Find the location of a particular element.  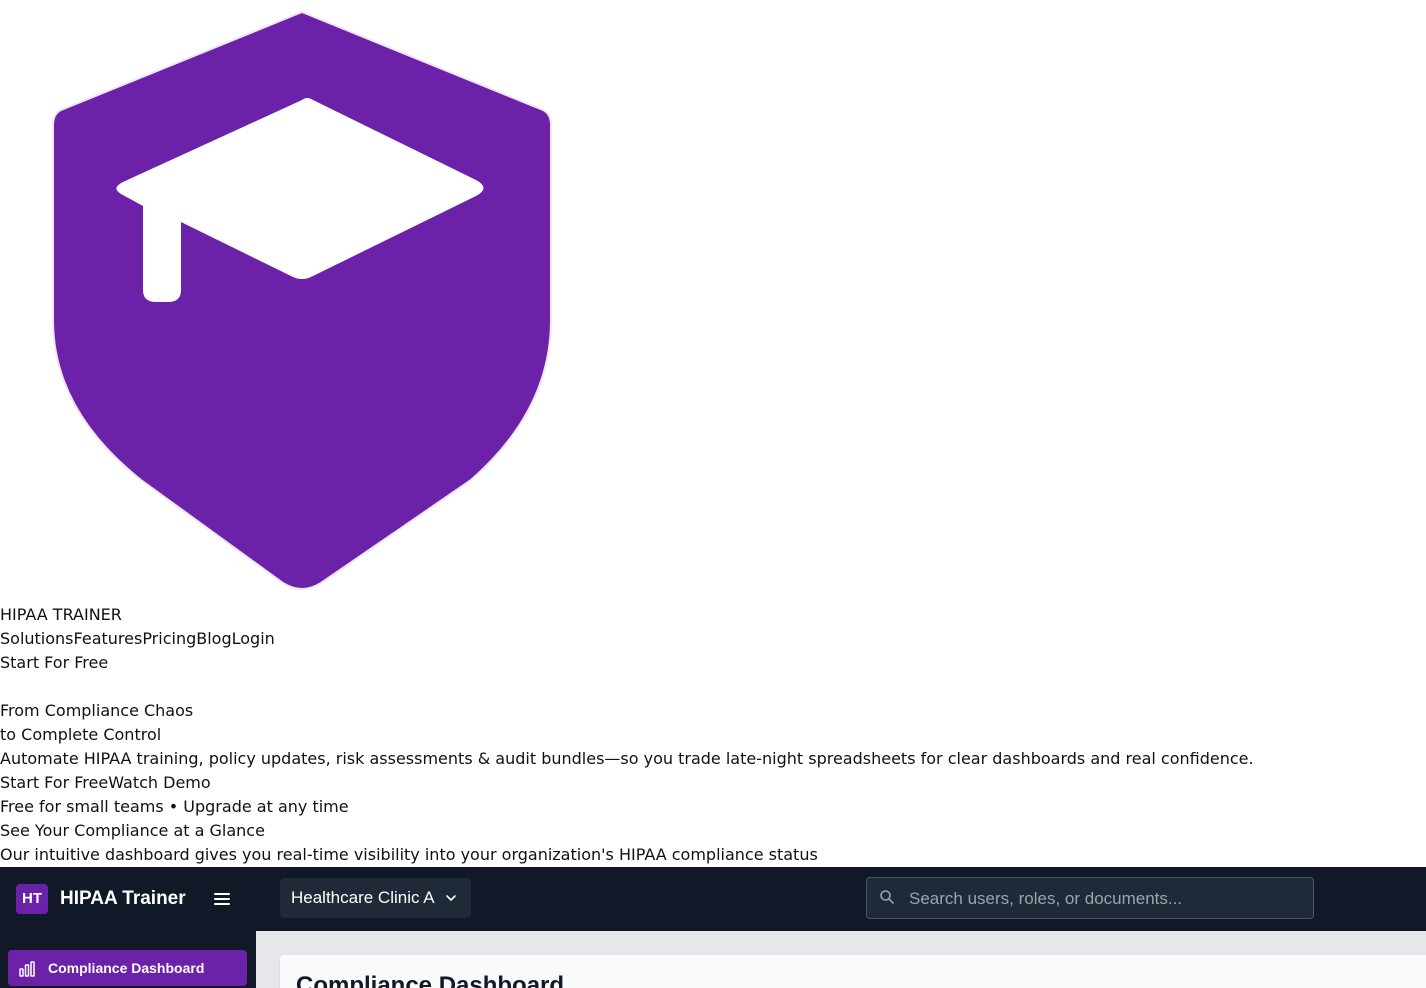

nav-start-free-link: Start For Free is located at coordinates (54, 663).